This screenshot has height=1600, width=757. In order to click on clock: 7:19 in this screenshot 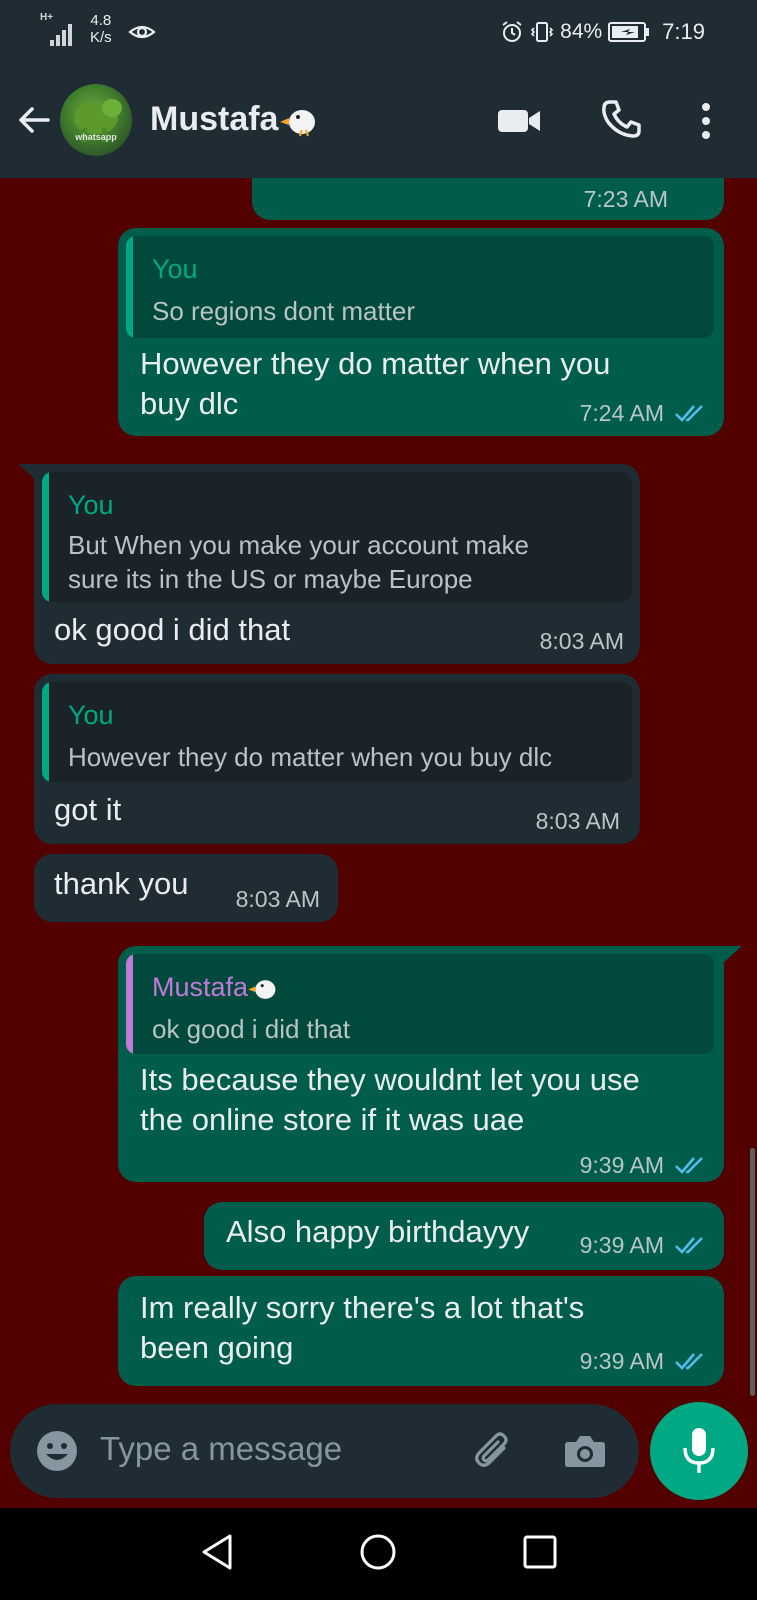, I will do `click(683, 31)`.